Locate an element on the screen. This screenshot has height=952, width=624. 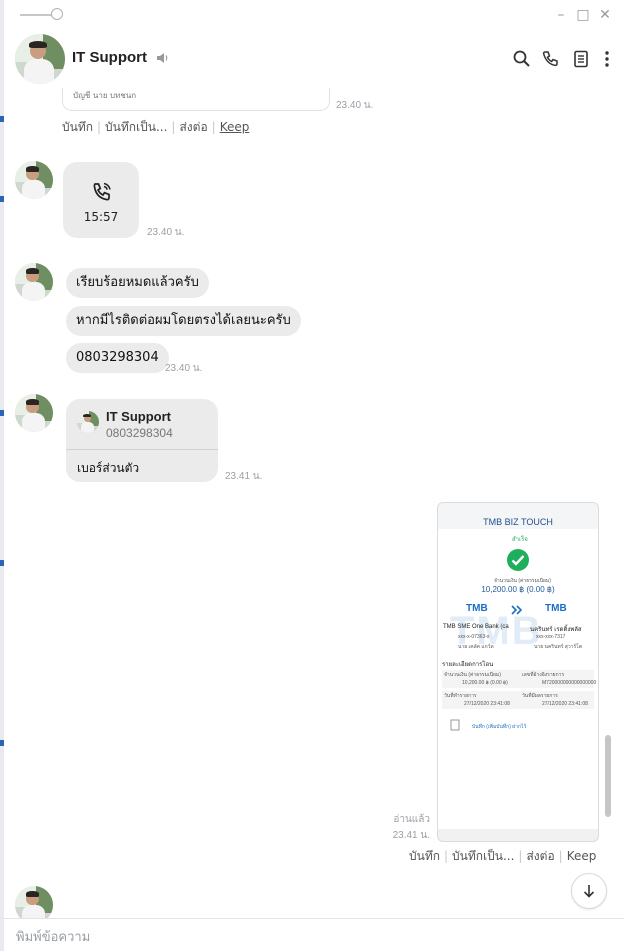
call-icon is located at coordinates (102, 191).